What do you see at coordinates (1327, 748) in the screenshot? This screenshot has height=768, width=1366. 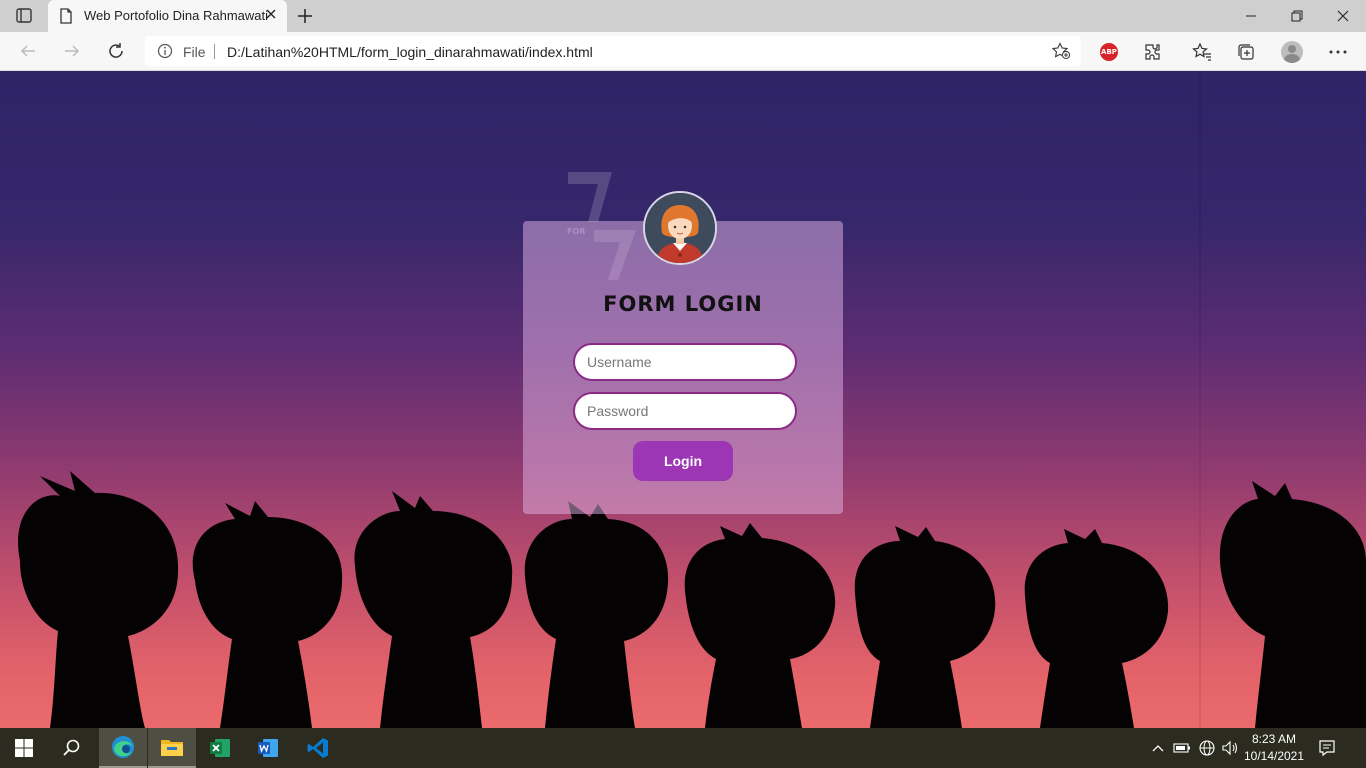 I see `notifications-icon` at bounding box center [1327, 748].